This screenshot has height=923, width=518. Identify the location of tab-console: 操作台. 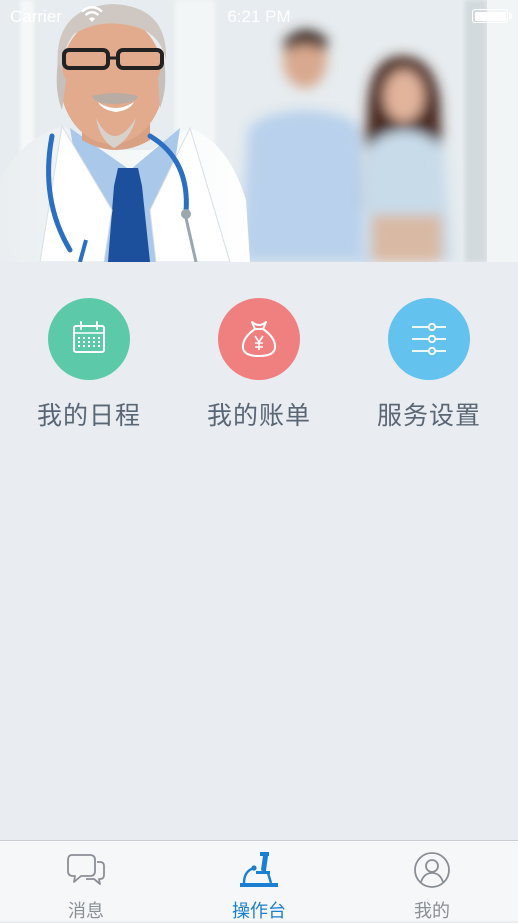
(259, 881).